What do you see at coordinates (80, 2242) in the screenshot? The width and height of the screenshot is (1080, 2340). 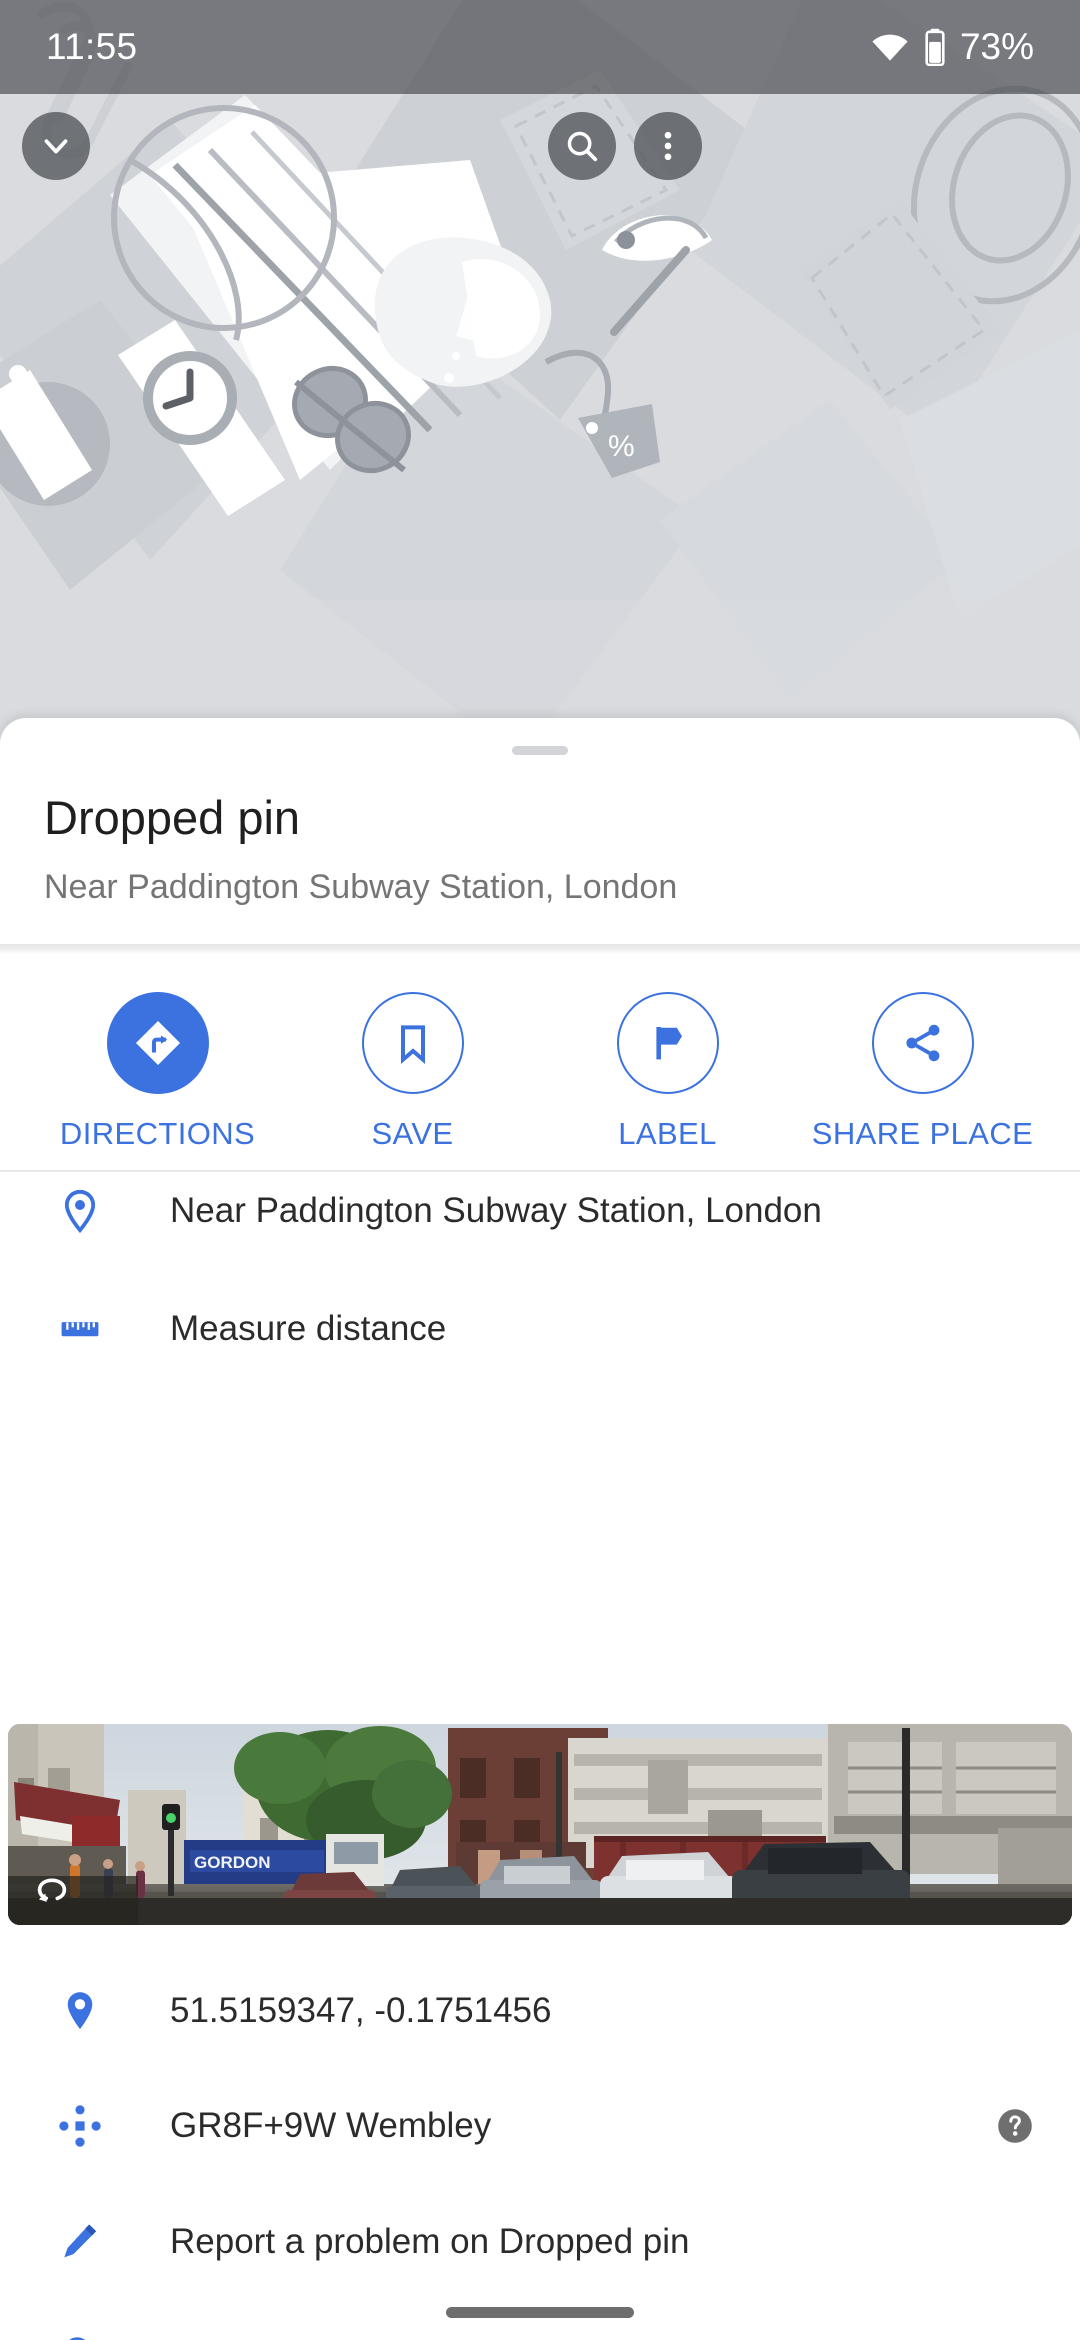 I see `pencil-icon` at bounding box center [80, 2242].